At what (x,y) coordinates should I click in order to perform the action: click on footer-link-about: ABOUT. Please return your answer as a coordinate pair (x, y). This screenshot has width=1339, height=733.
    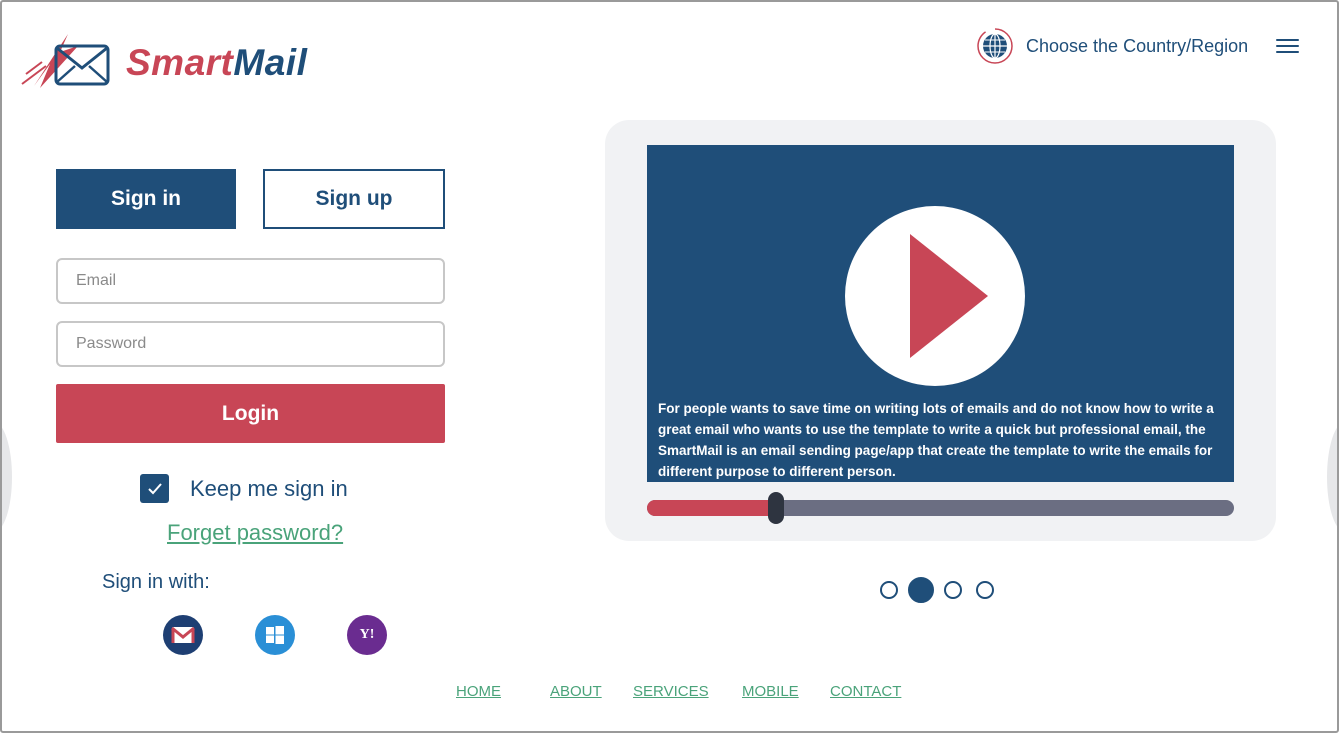
    Looking at the image, I should click on (576, 691).